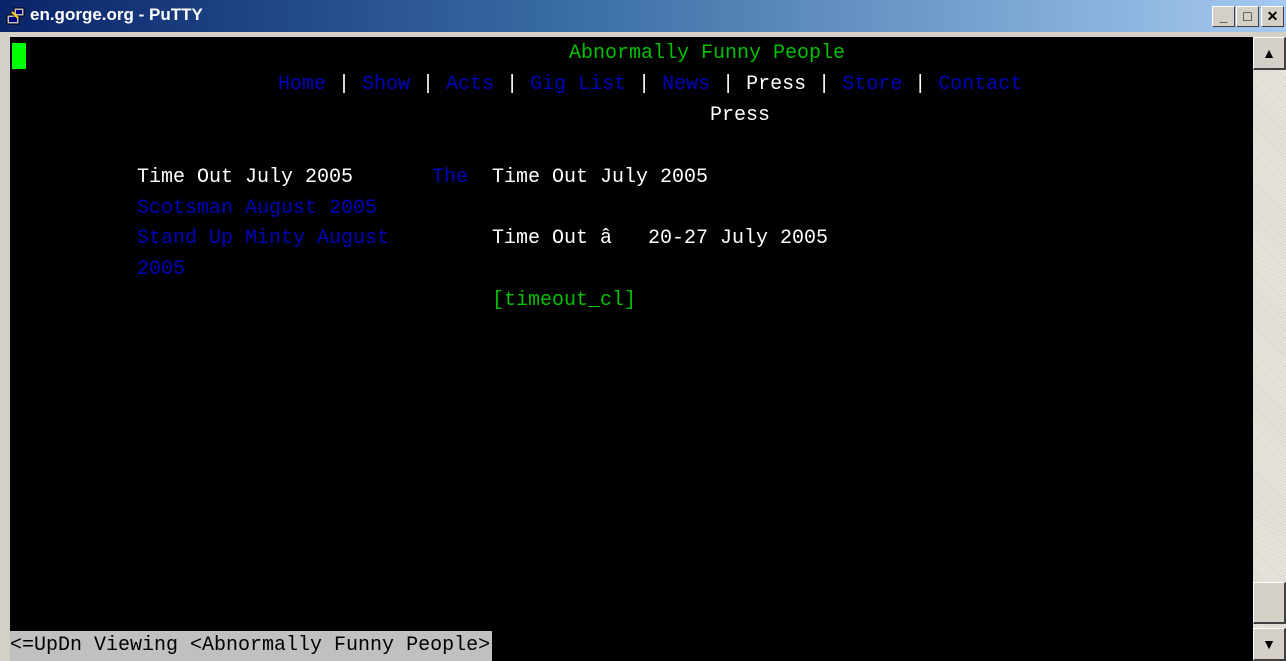 Image resolution: width=1286 pixels, height=661 pixels. Describe the element at coordinates (1269, 644) in the screenshot. I see `scroll-down-button: ▼` at that location.